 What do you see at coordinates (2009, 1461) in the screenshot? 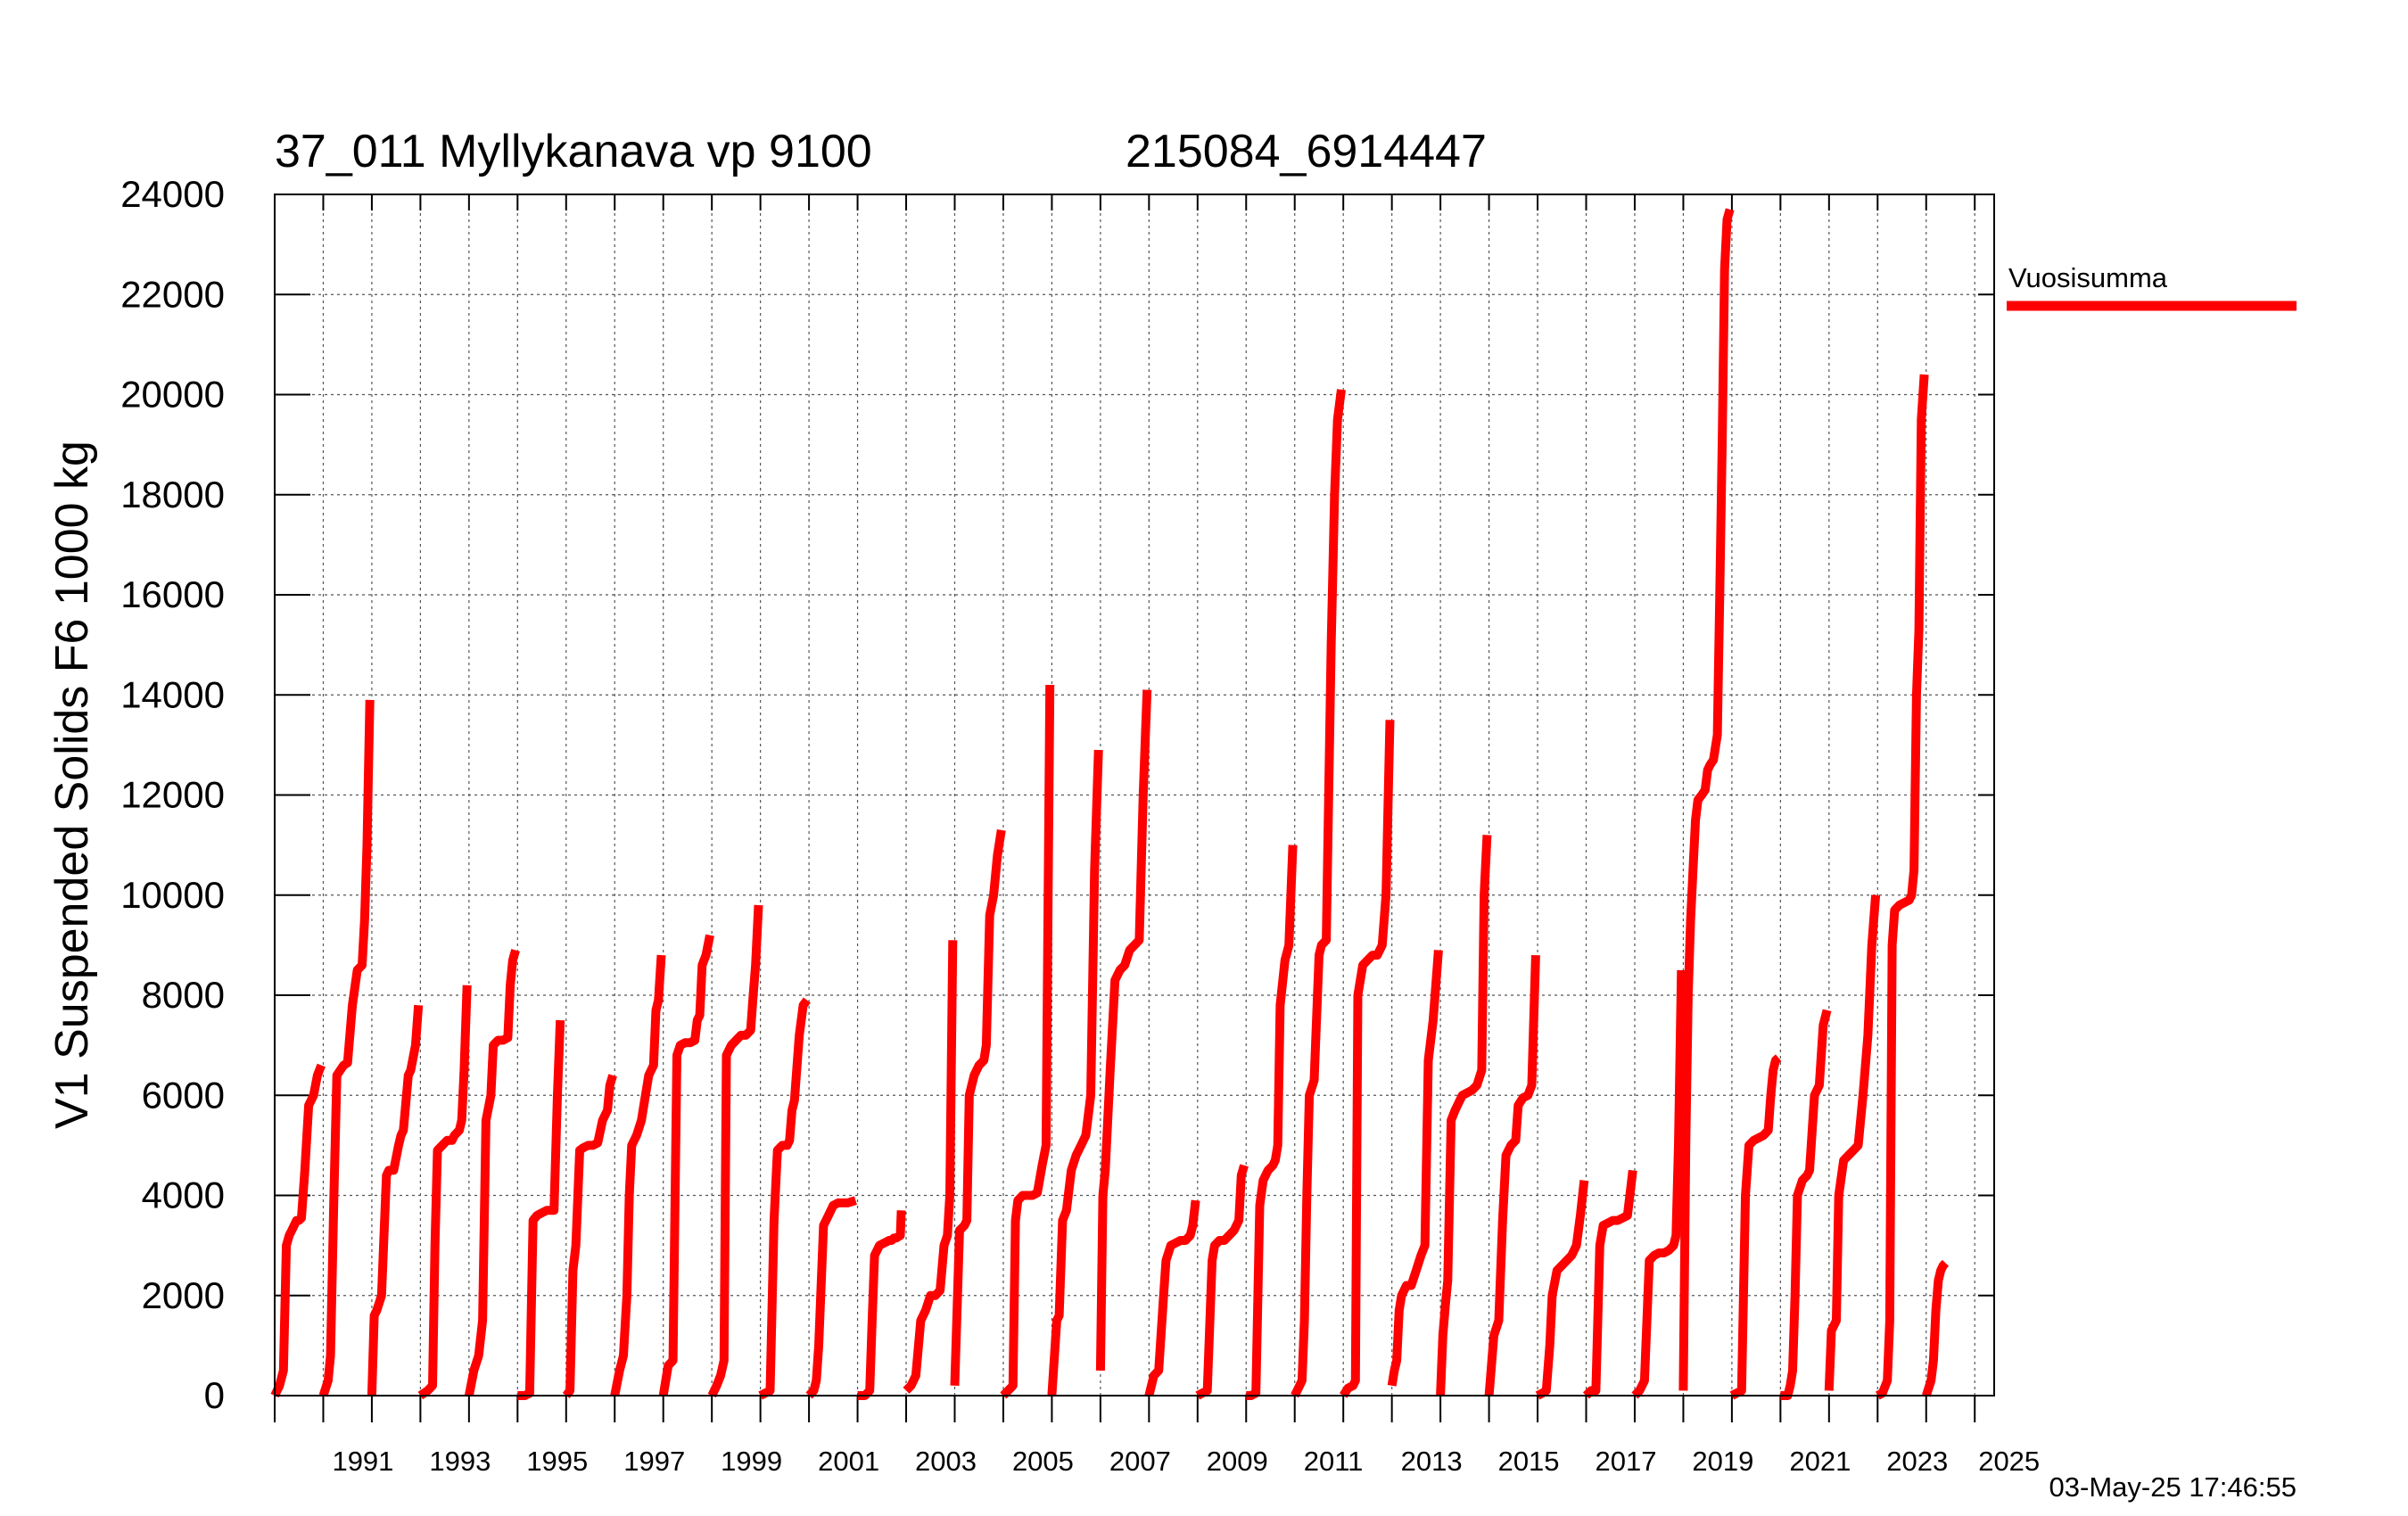
I see `x-tick-label-2025: 2025` at bounding box center [2009, 1461].